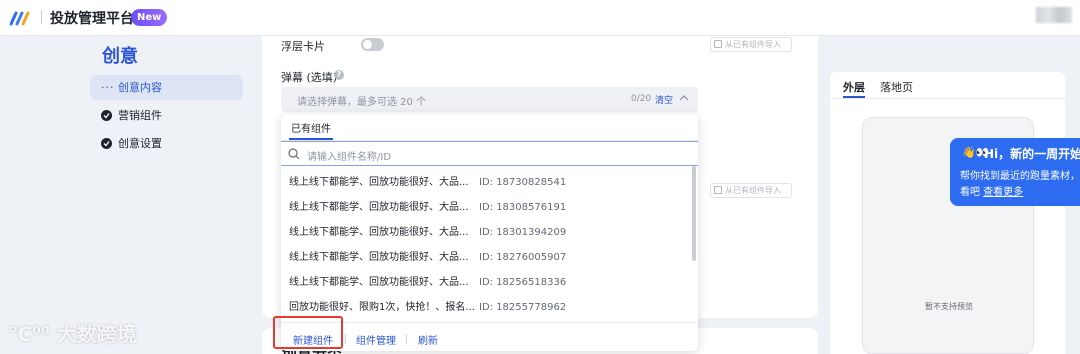 The image size is (1080, 354). I want to click on no-preview-text: 暂不支持预览, so click(949, 306).